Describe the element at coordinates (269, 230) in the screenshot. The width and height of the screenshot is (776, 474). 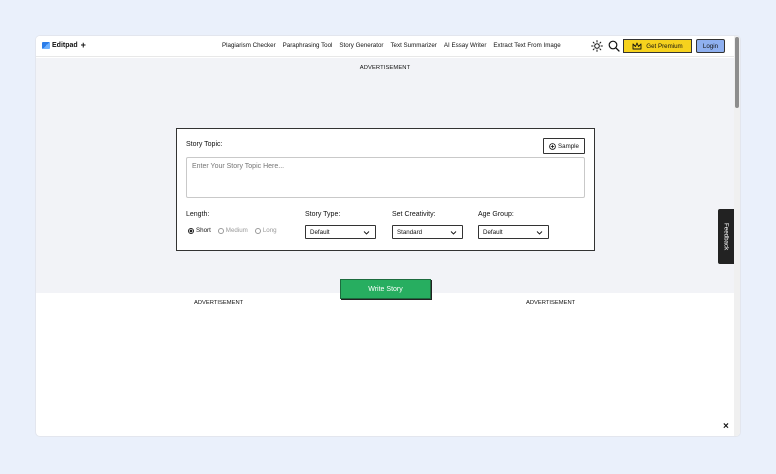
I see `length-long-label: Long` at that location.